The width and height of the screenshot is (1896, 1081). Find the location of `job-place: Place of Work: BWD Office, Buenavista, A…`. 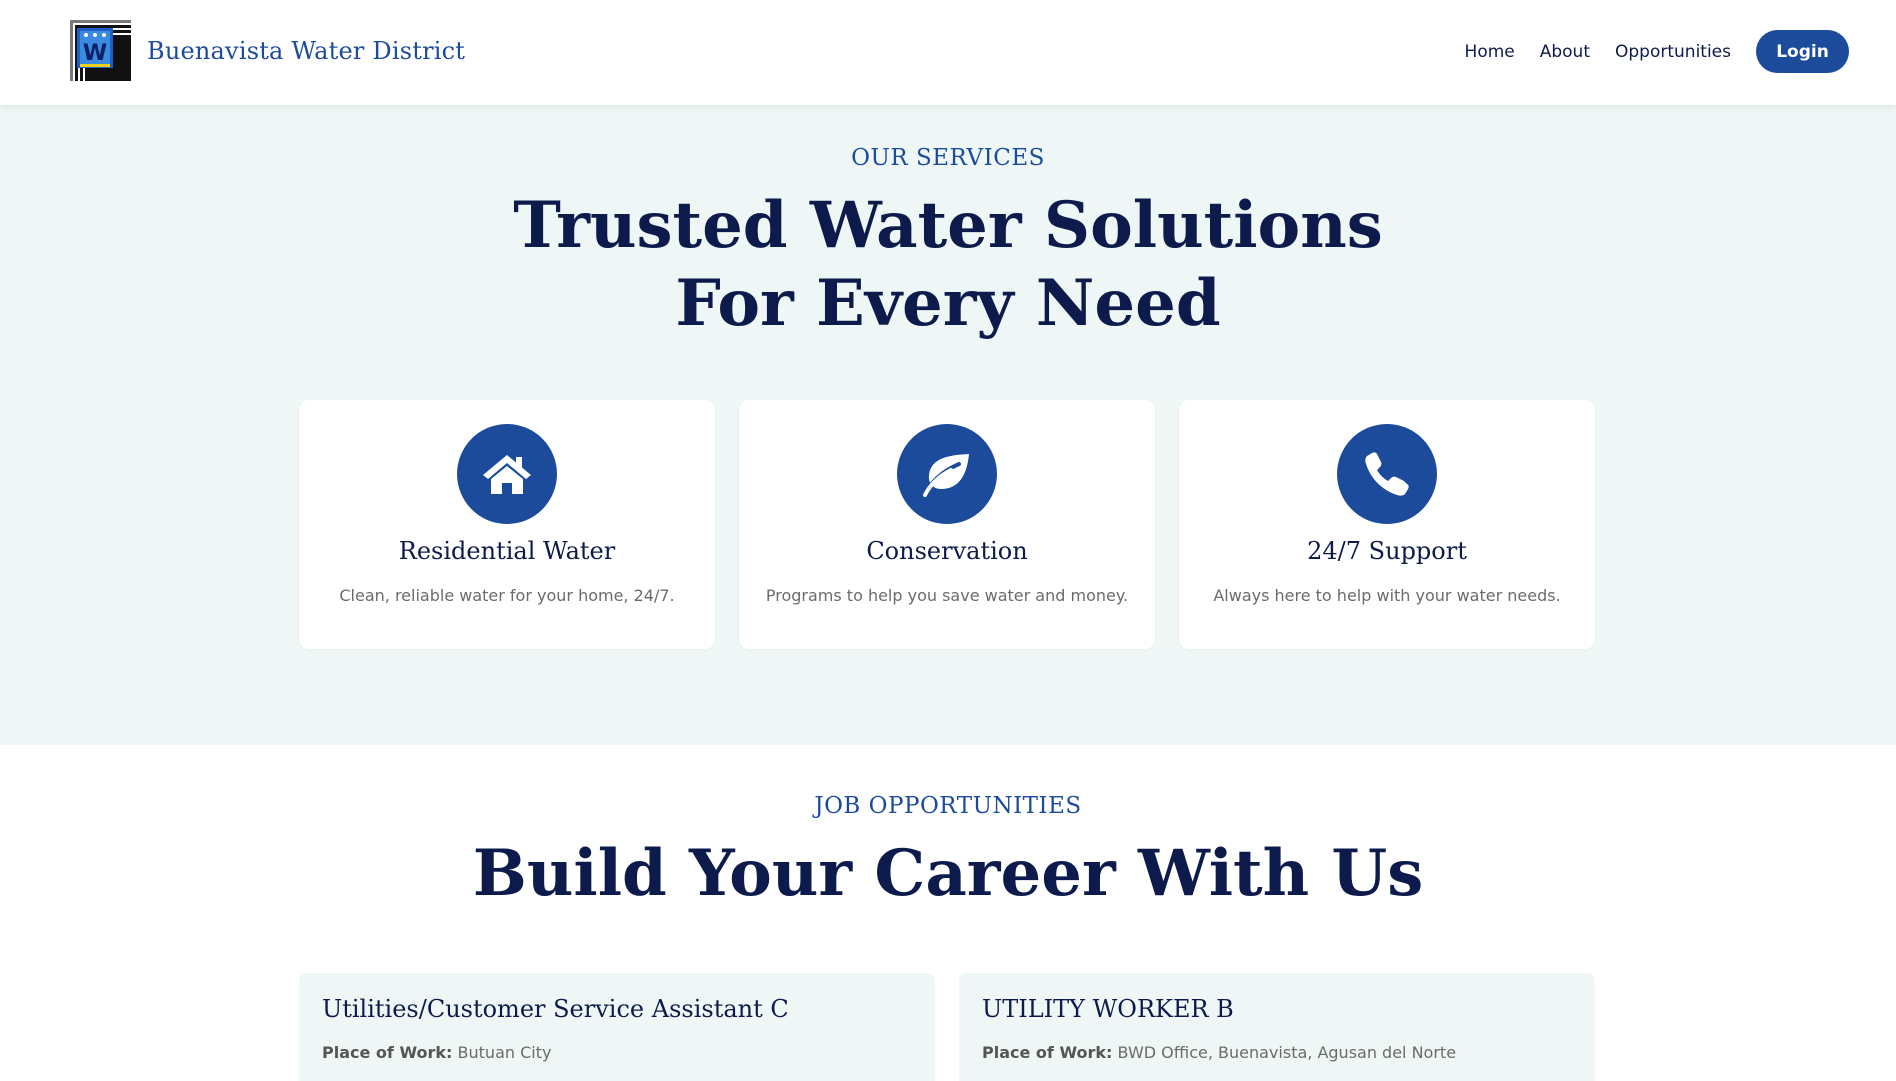

job-place: Place of Work: BWD Office, Buenavista, A… is located at coordinates (1219, 1052).